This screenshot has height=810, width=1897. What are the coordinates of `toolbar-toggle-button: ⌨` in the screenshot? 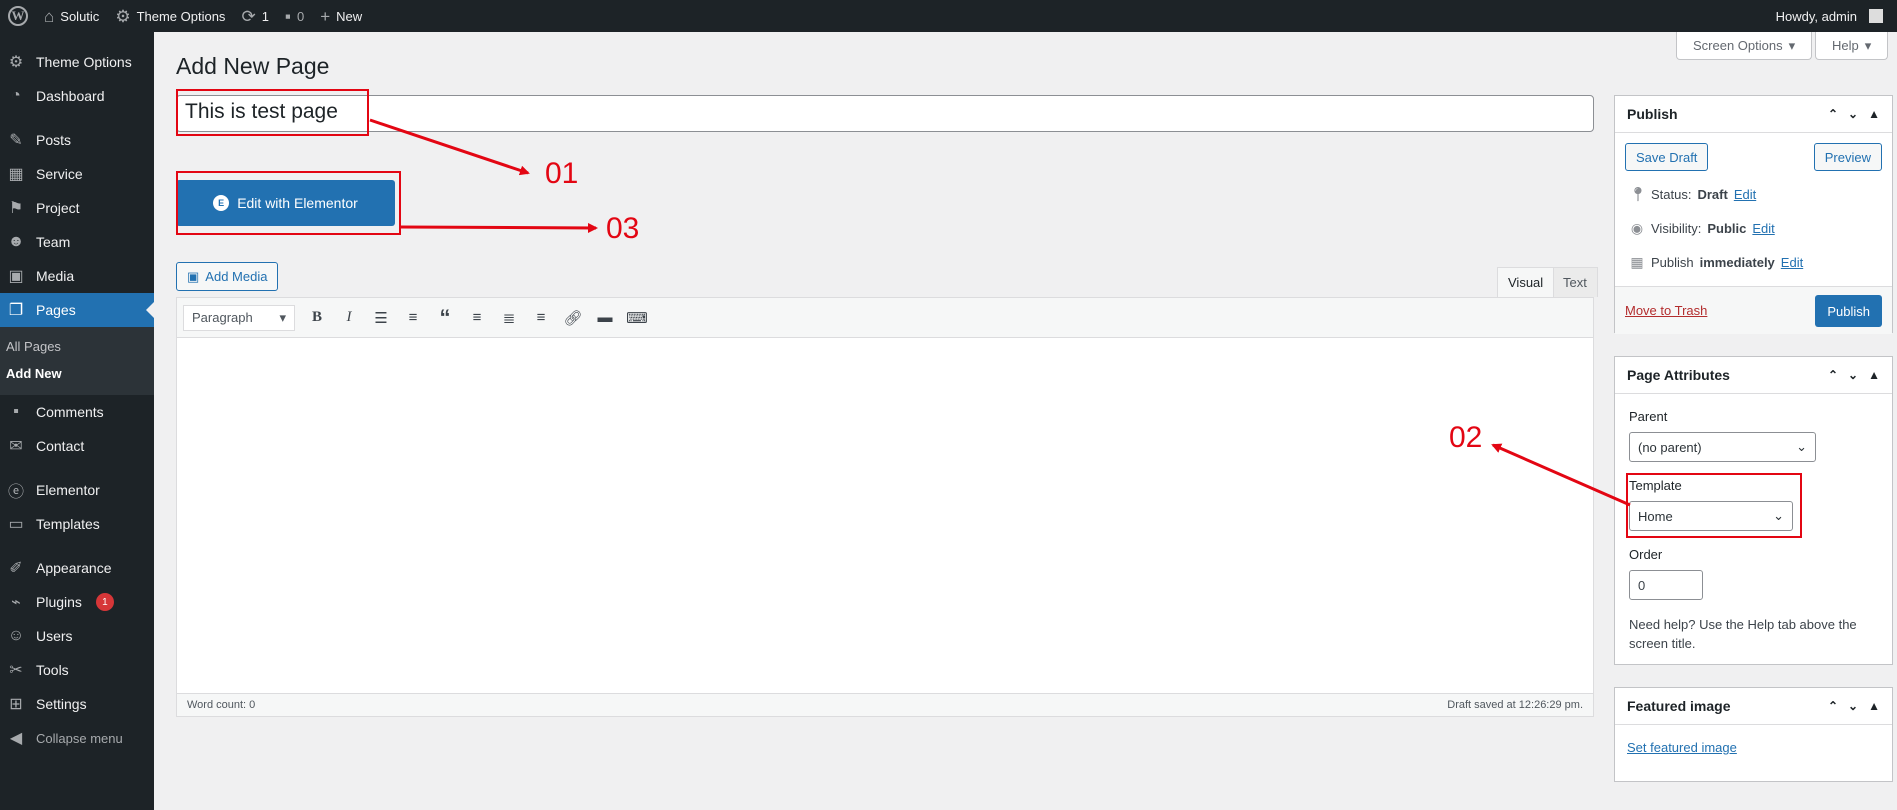 It's located at (637, 318).